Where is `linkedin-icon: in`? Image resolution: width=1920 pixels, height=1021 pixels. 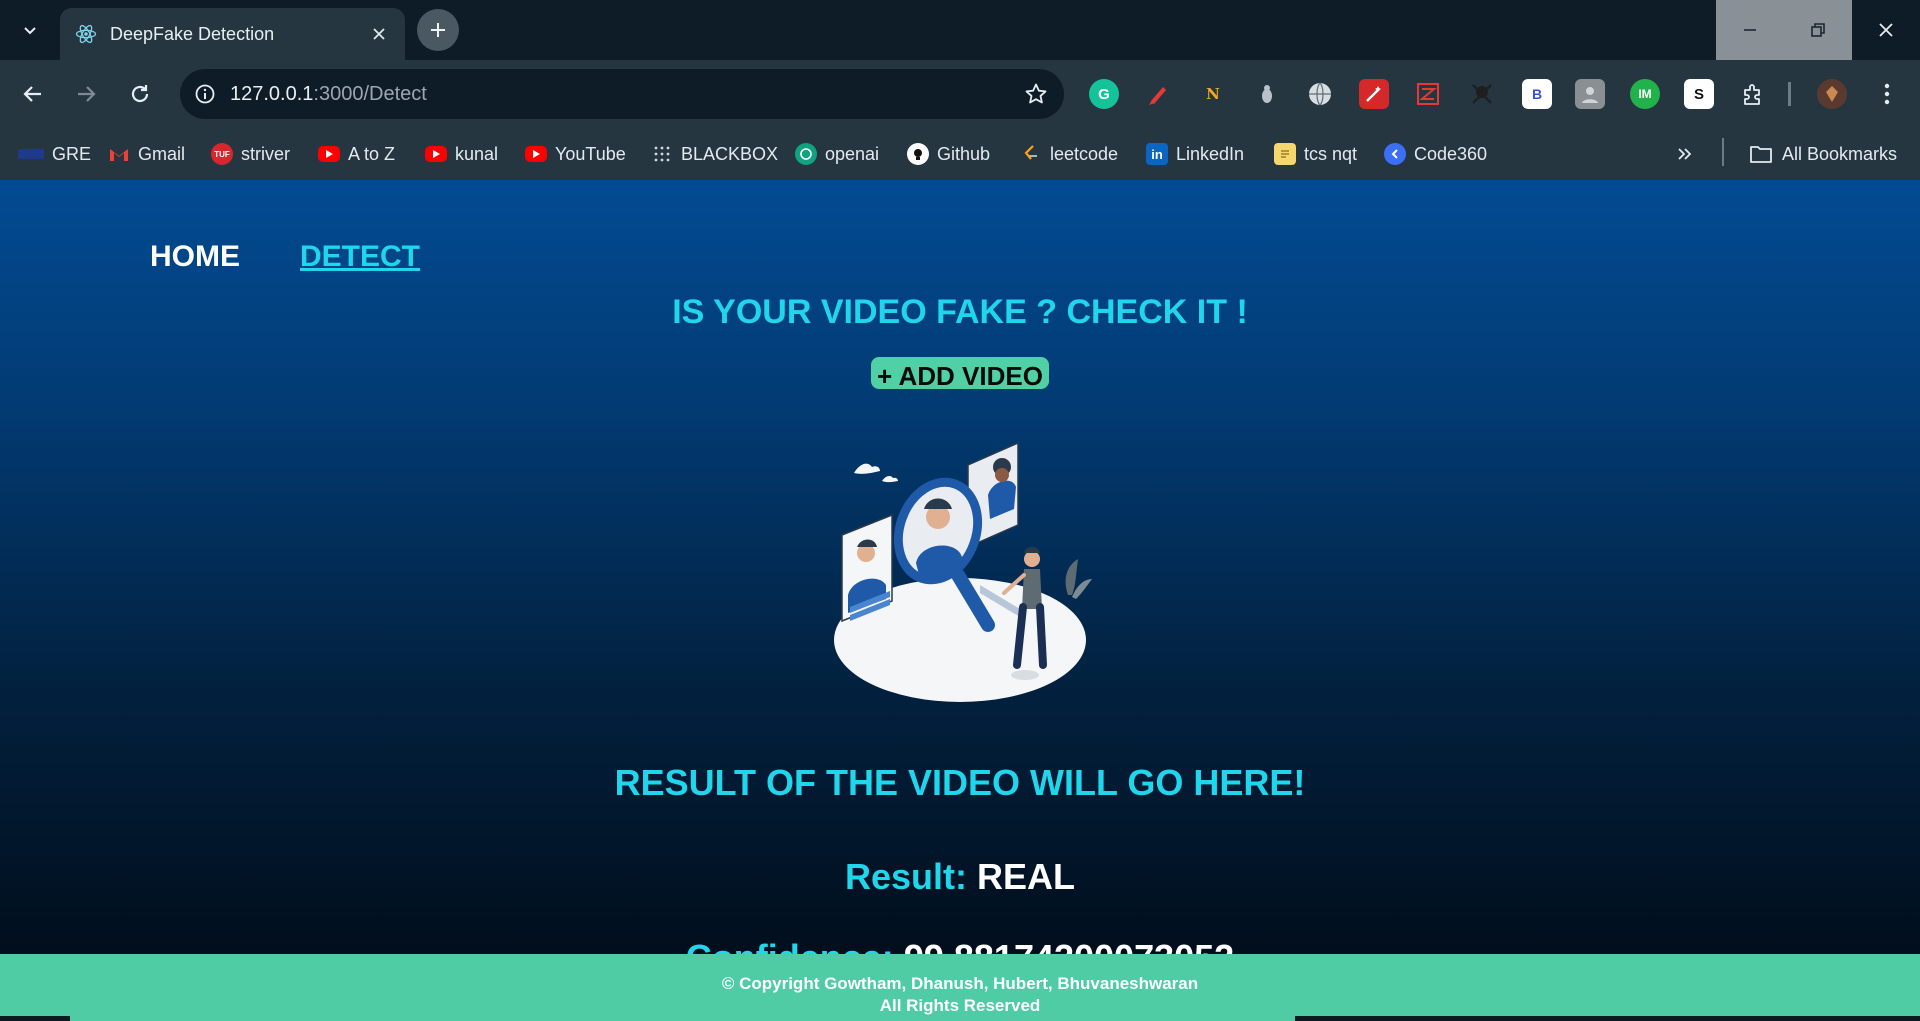 linkedin-icon: in is located at coordinates (1157, 154).